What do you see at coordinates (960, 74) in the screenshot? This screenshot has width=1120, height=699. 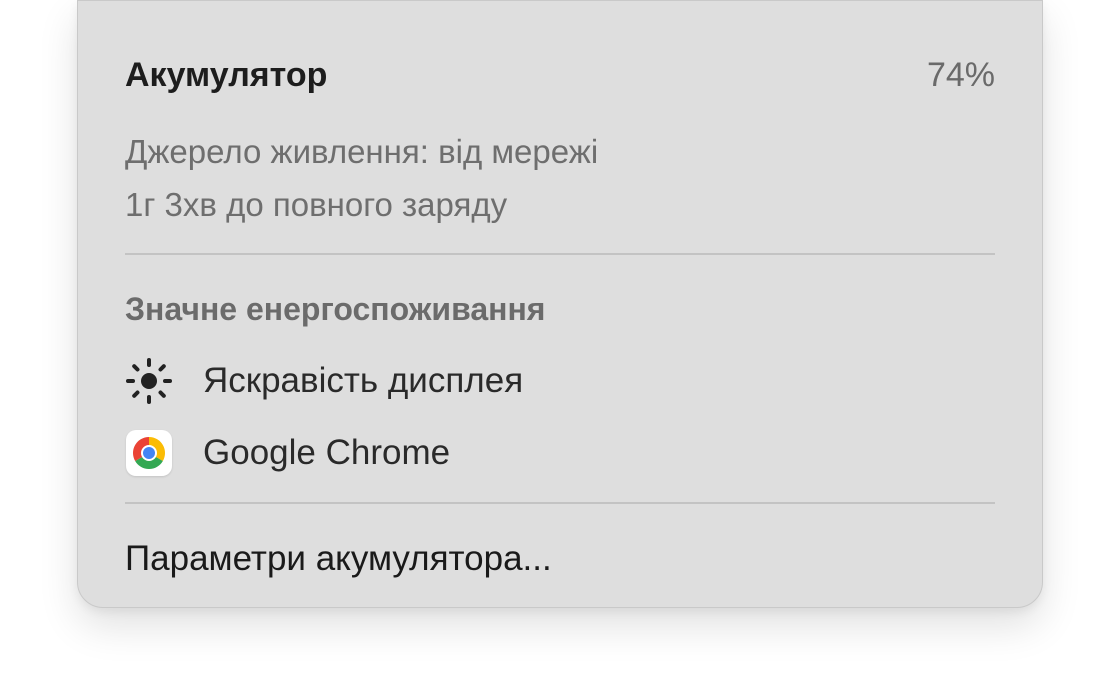 I see `battery-percent: 74%` at bounding box center [960, 74].